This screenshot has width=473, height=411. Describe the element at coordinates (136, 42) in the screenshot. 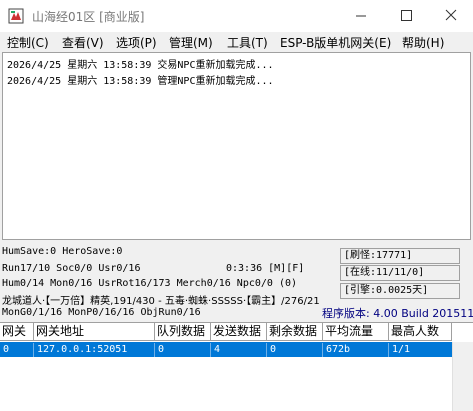

I see `menu-options: 选项(P)` at that location.